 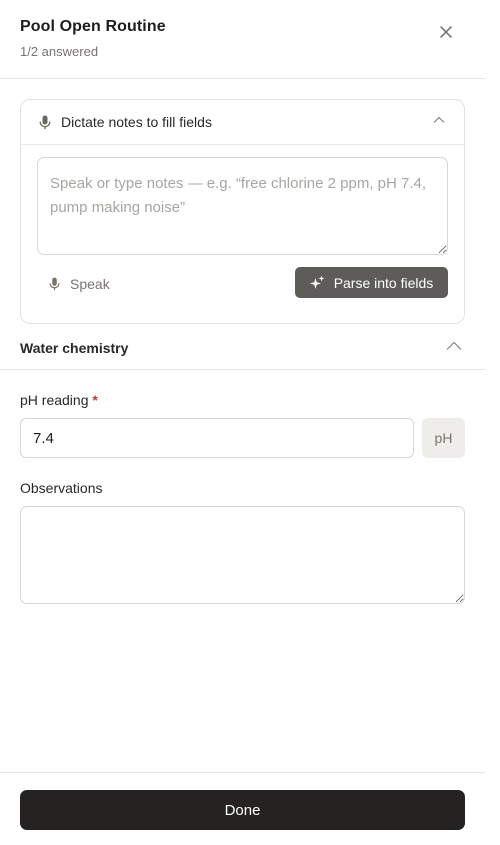 I want to click on ph-reading-label: pH reading *, so click(x=59, y=400).